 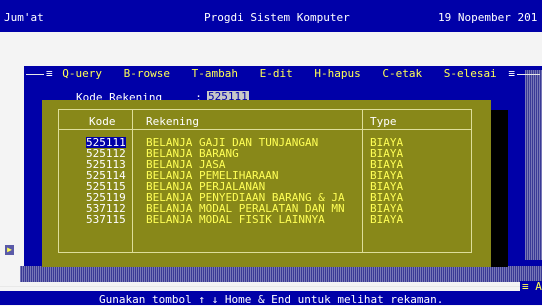 I want to click on menu-close-marker: ≡, so click(x=511, y=73).